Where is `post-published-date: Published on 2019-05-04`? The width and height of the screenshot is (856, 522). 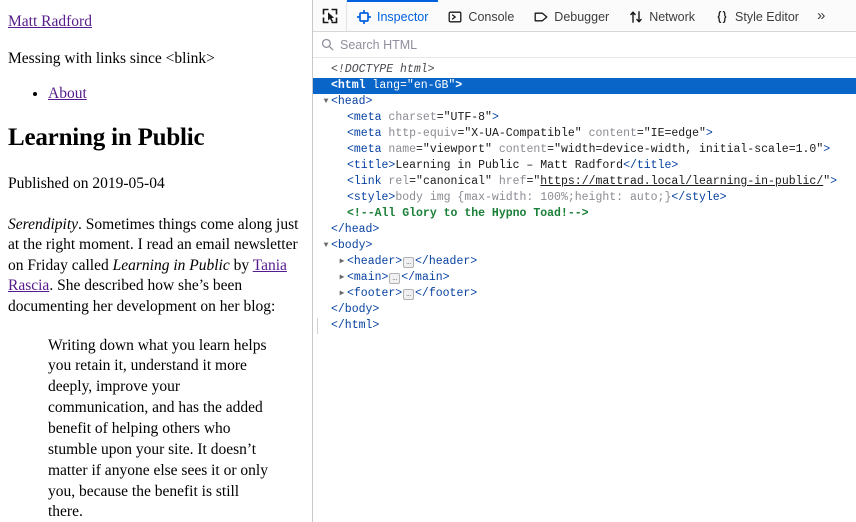
post-published-date: Published on 2019-05-04 is located at coordinates (86, 184).